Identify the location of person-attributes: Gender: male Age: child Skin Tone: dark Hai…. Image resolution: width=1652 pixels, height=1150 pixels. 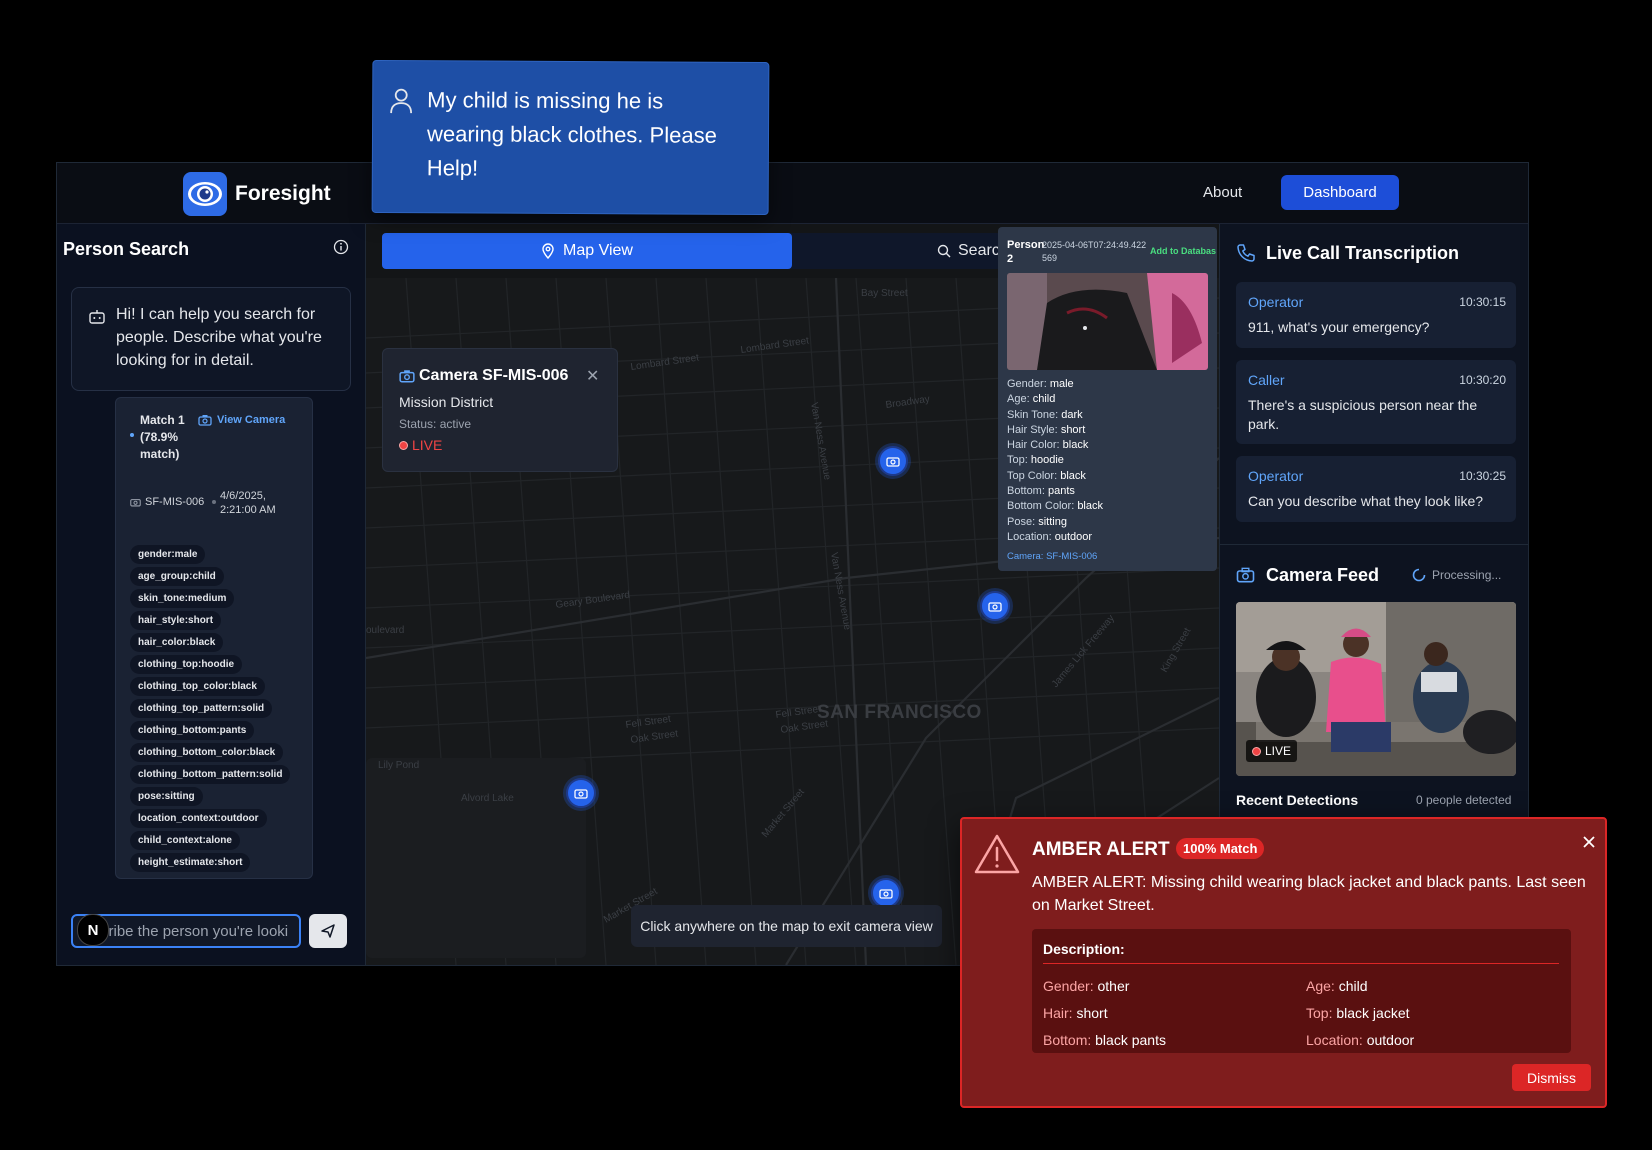
(1055, 461).